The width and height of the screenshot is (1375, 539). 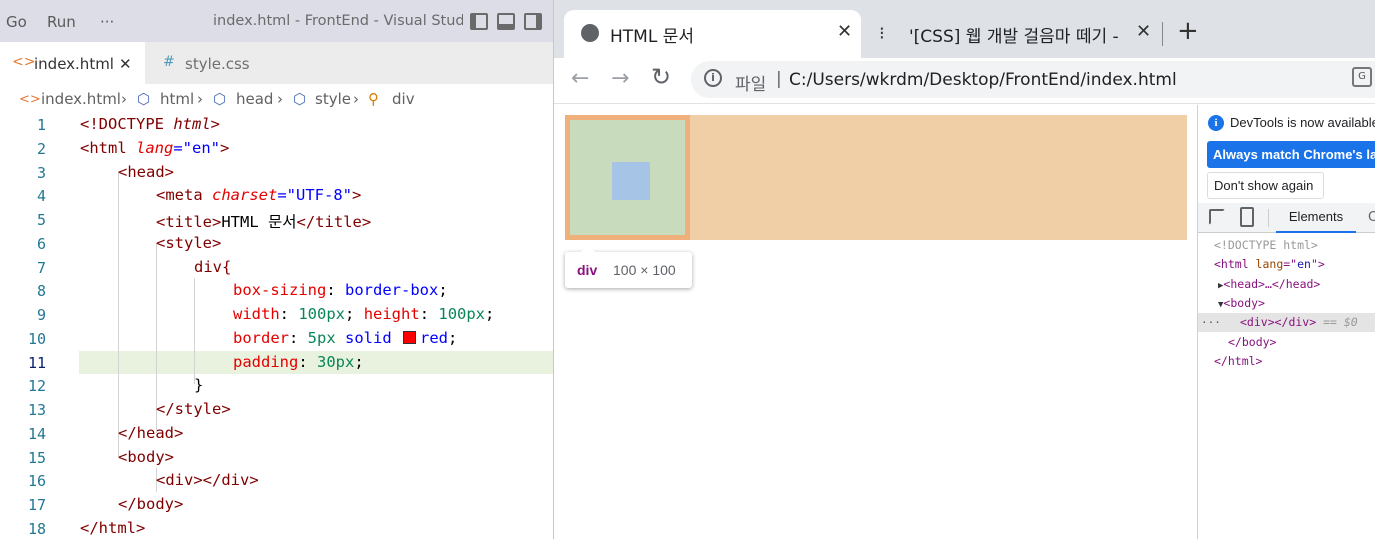 What do you see at coordinates (41, 291) in the screenshot?
I see `line-number: 8` at bounding box center [41, 291].